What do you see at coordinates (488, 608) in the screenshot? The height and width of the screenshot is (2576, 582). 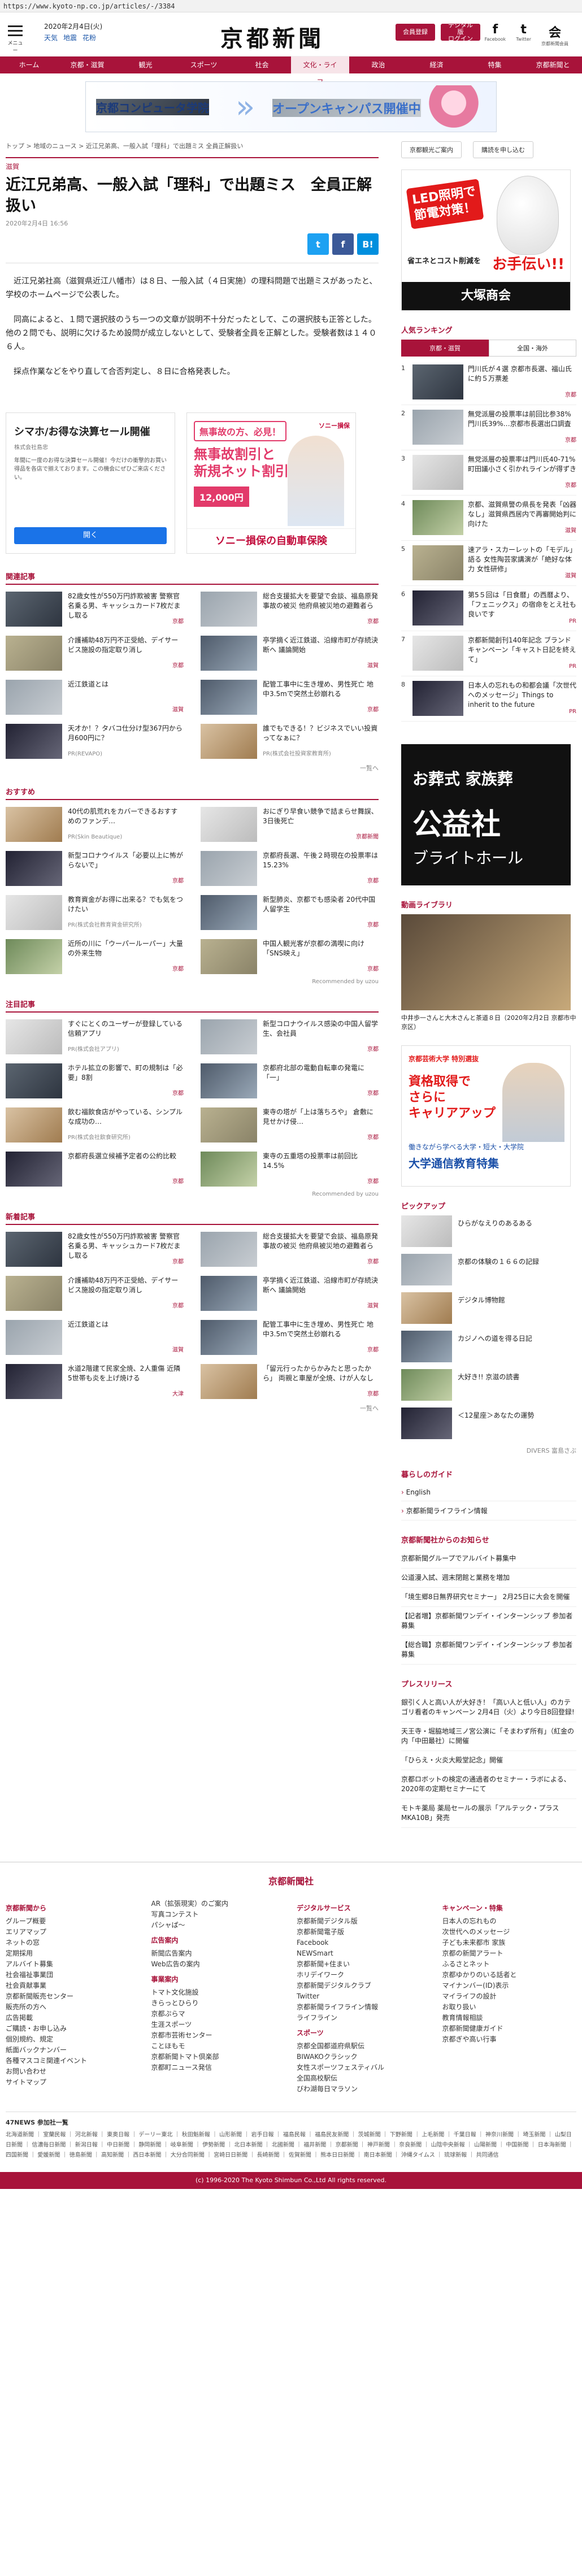 I see `ranking-item: 6 第5５回は「日食暦」の西暦より、「フェニックス」の宿命をとえ社も良いです PR` at bounding box center [488, 608].